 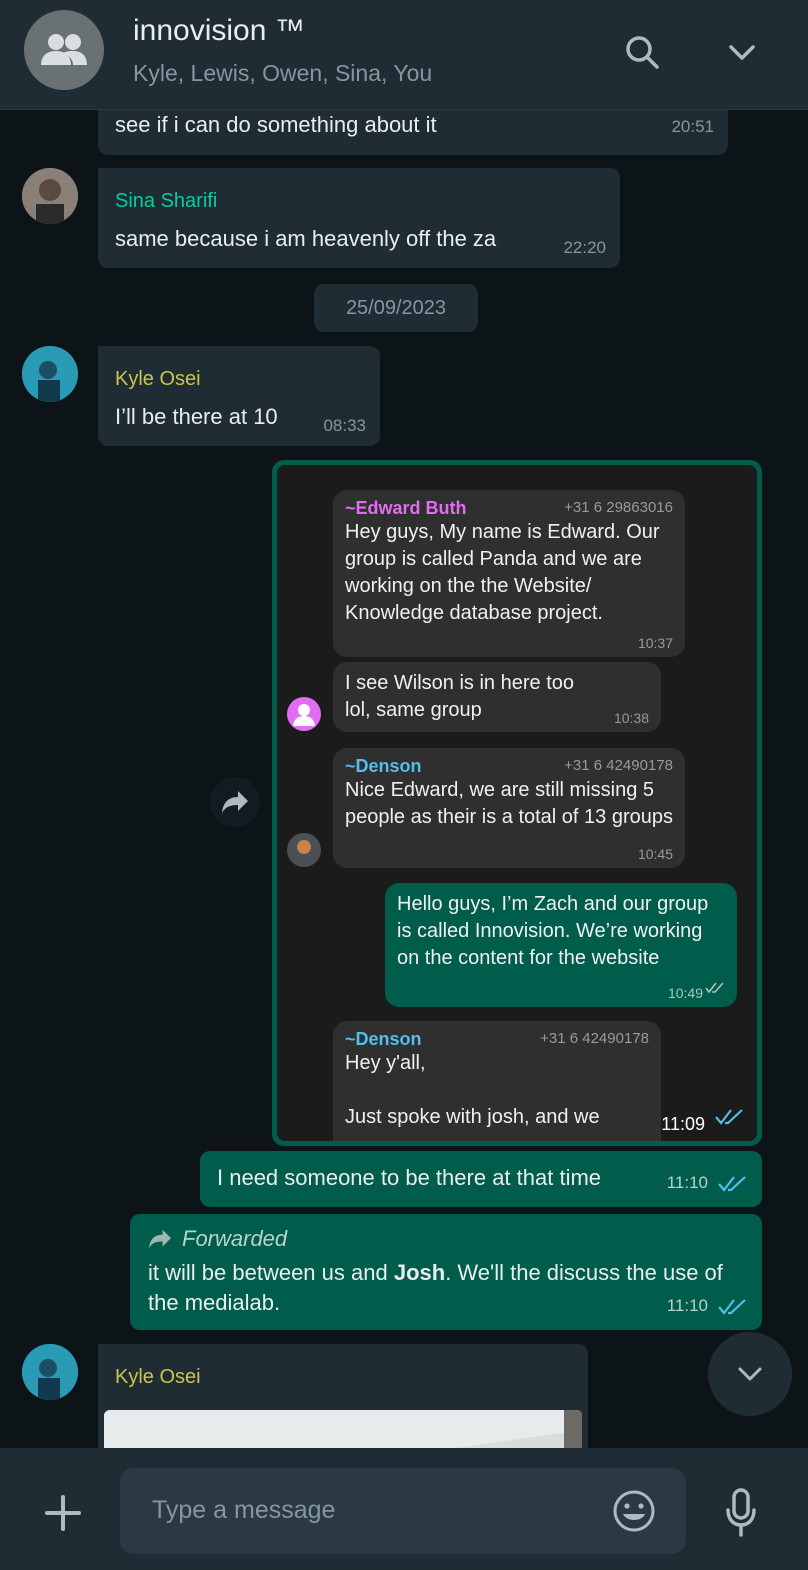 I want to click on message-bubble: Kyle Osei I’ll be there at 10 08:33, so click(x=239, y=396).